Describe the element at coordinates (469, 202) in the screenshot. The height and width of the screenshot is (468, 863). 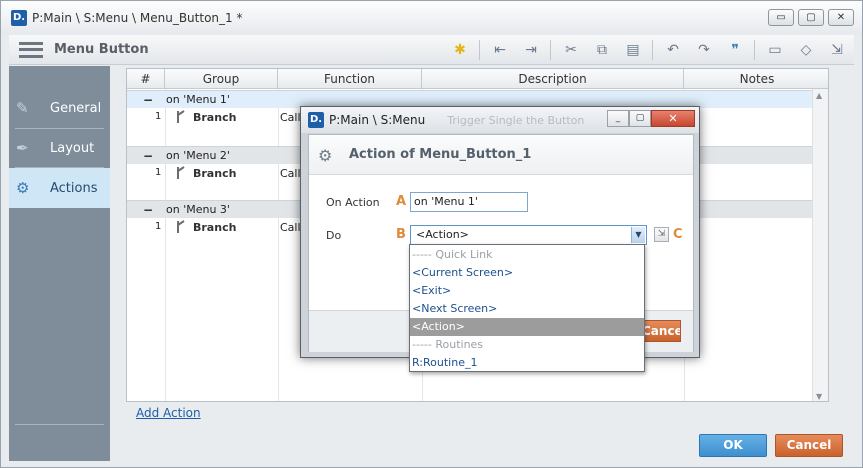
I see `on-action-input: on 'Menu 1'` at that location.